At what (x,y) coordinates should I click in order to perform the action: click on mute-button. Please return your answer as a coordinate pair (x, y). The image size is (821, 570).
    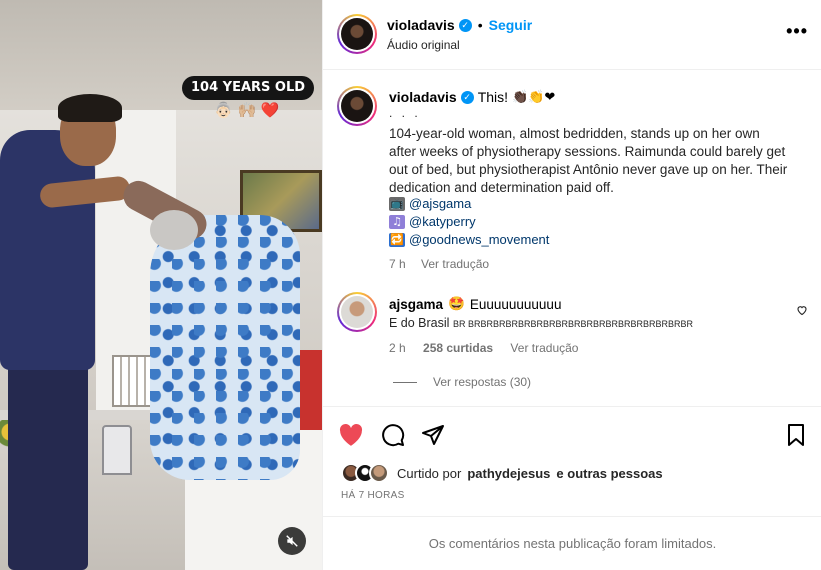
    Looking at the image, I should click on (292, 541).